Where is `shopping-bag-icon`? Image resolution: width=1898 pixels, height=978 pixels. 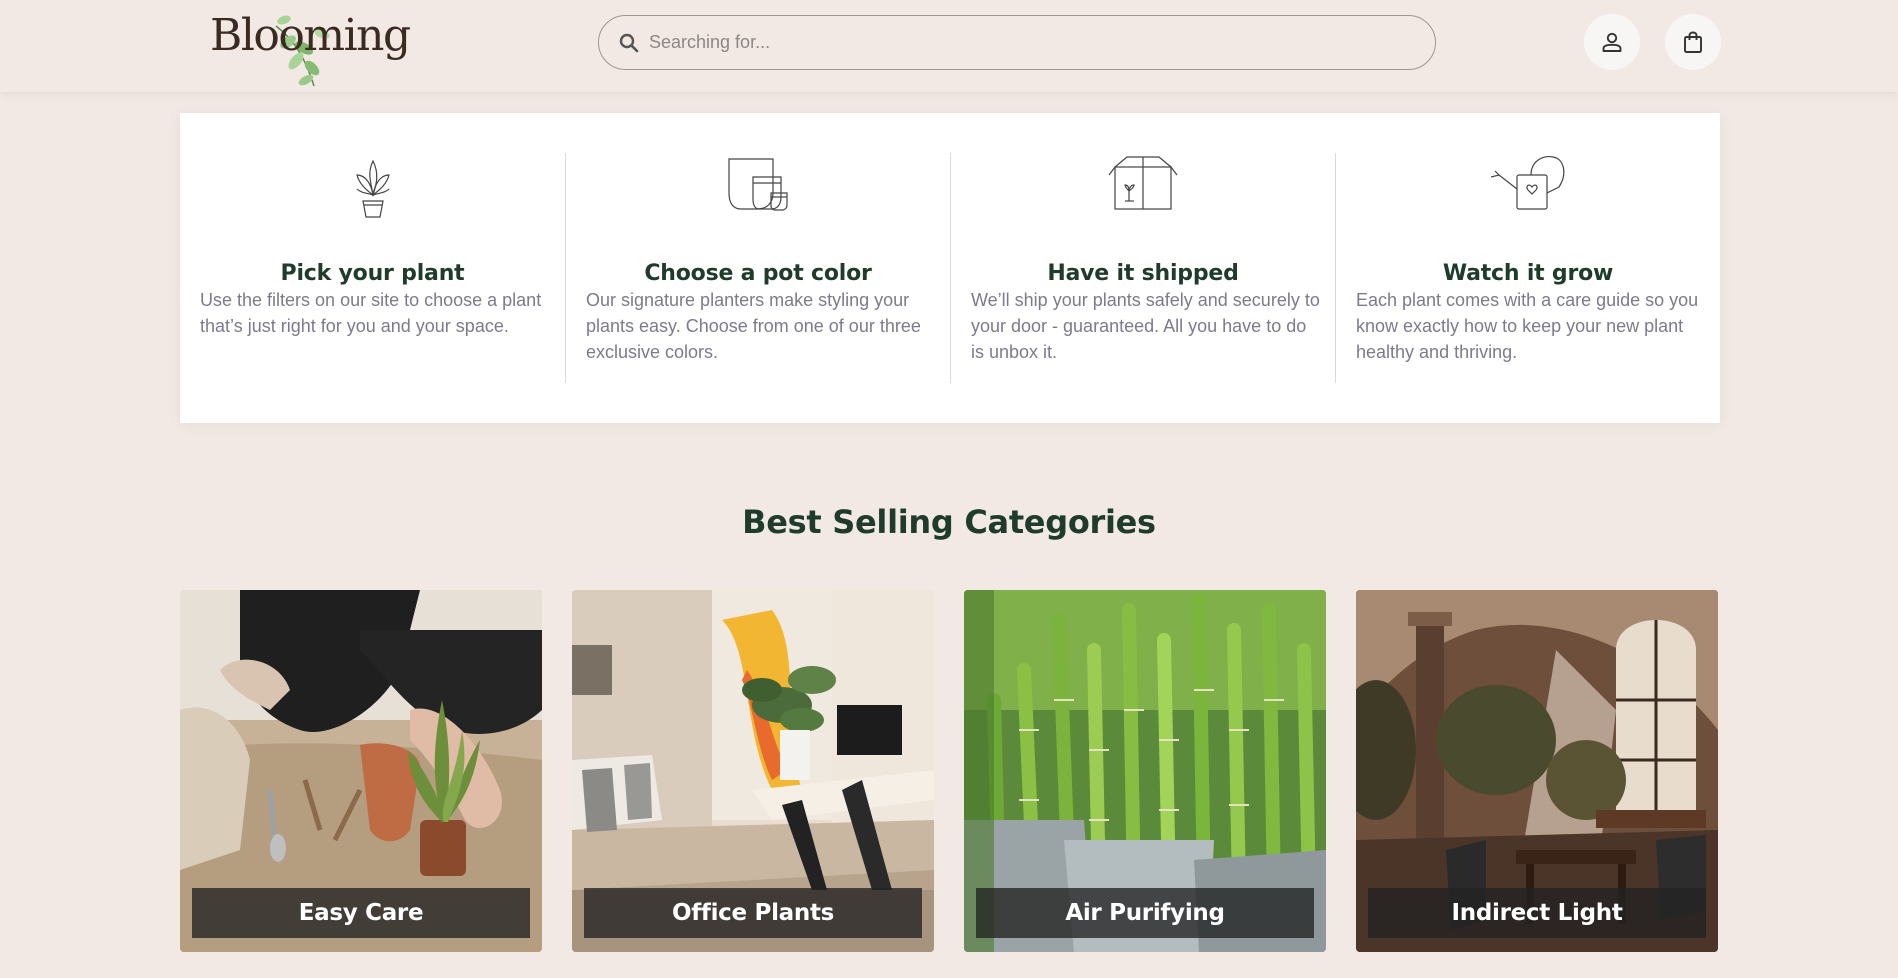
shopping-bag-icon is located at coordinates (1693, 42).